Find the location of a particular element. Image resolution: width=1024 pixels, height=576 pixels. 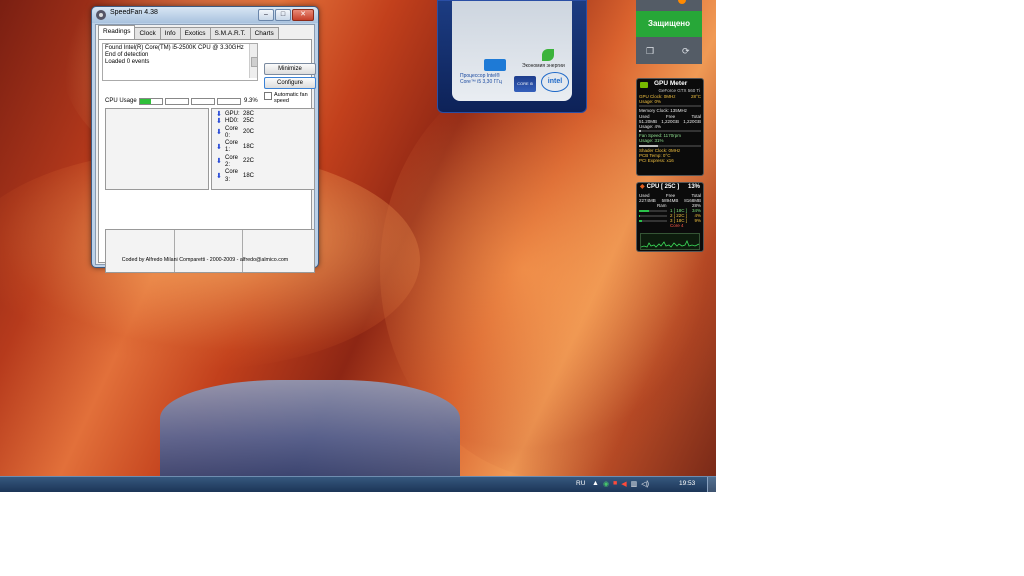

processor-chip-icon is located at coordinates (495, 65).